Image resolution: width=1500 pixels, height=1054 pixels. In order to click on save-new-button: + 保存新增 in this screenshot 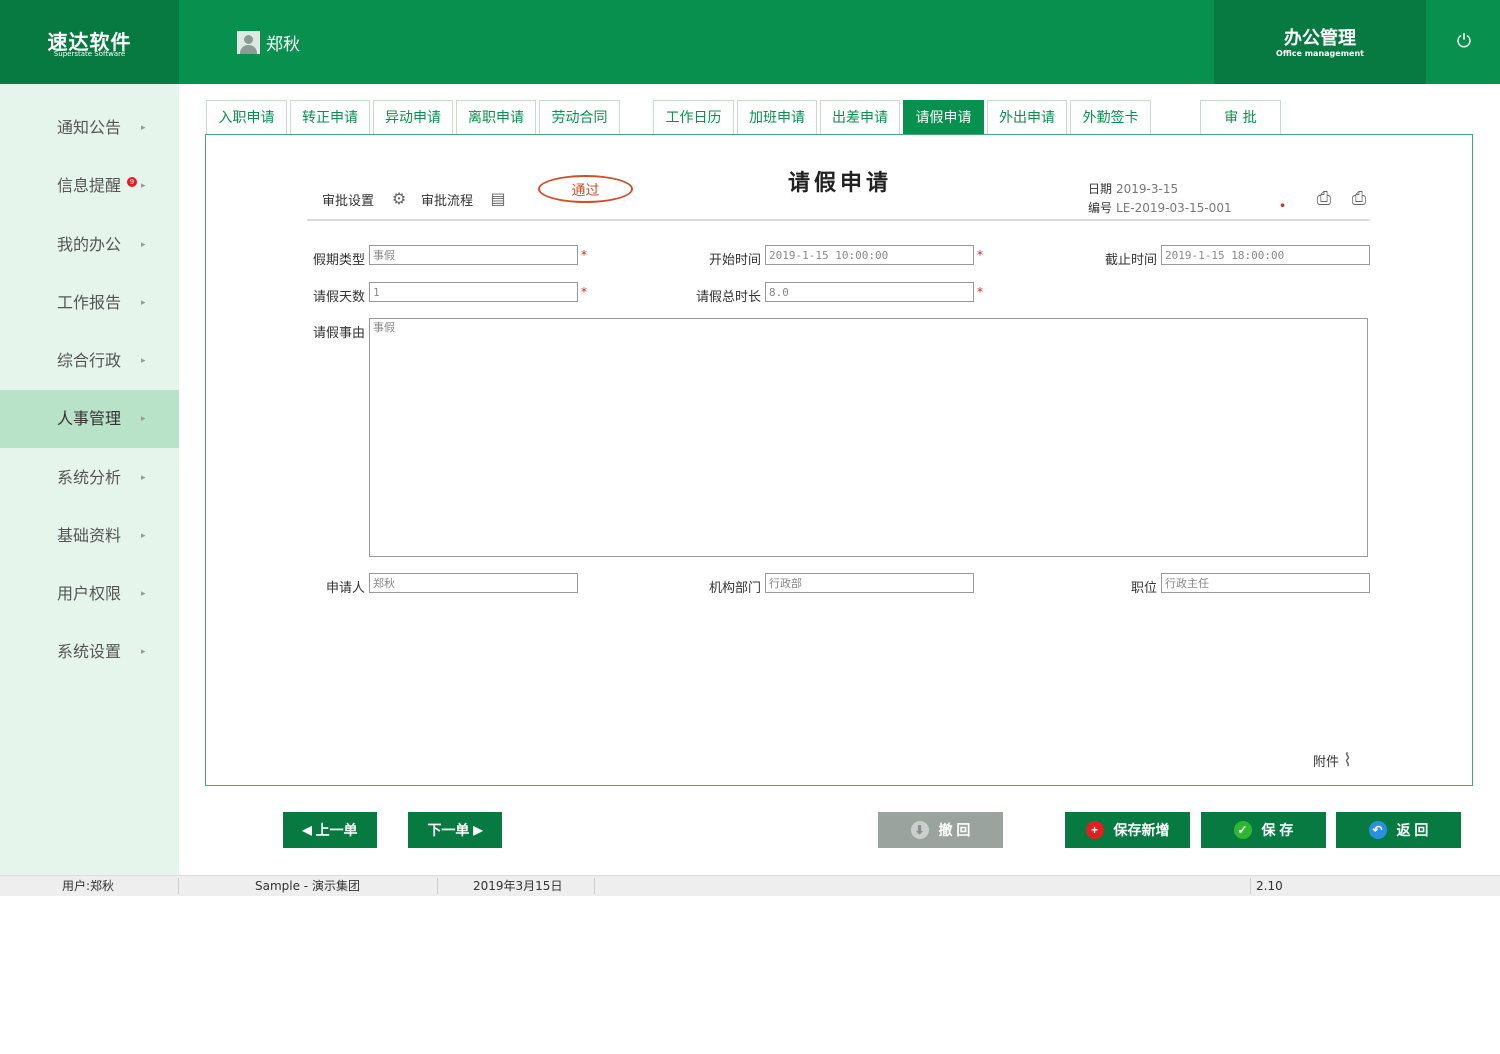, I will do `click(1127, 830)`.